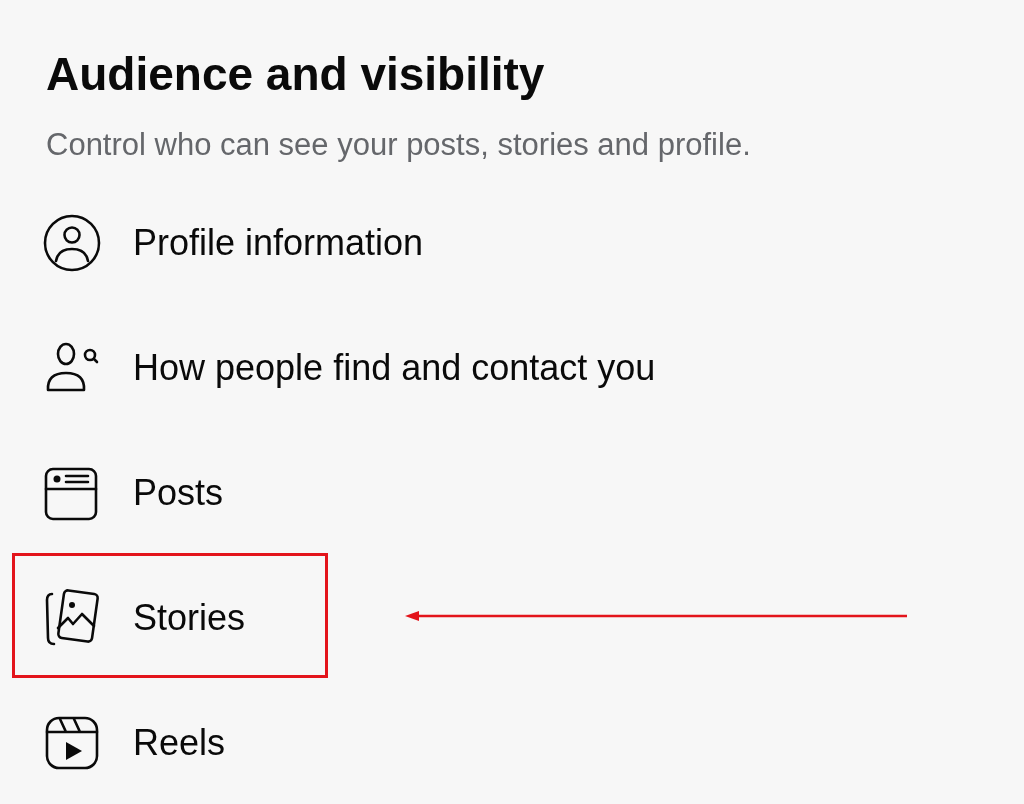 The width and height of the screenshot is (1024, 804). What do you see at coordinates (357, 367) in the screenshot?
I see `settings-item: How people find and contact you` at bounding box center [357, 367].